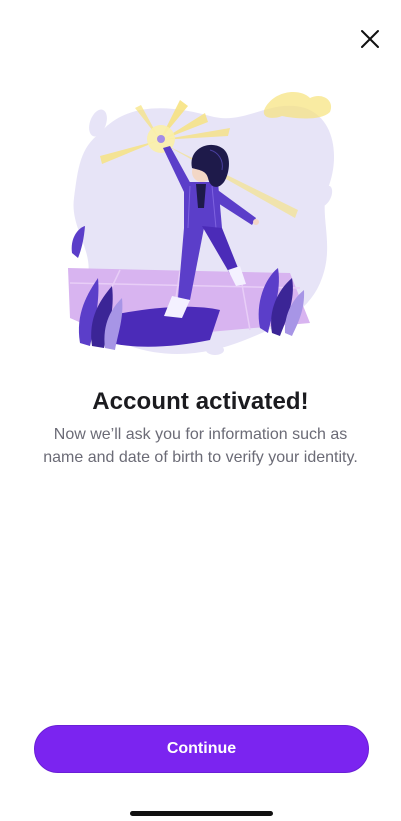 The width and height of the screenshot is (401, 821). What do you see at coordinates (201, 813) in the screenshot?
I see `home-indicator` at bounding box center [201, 813].